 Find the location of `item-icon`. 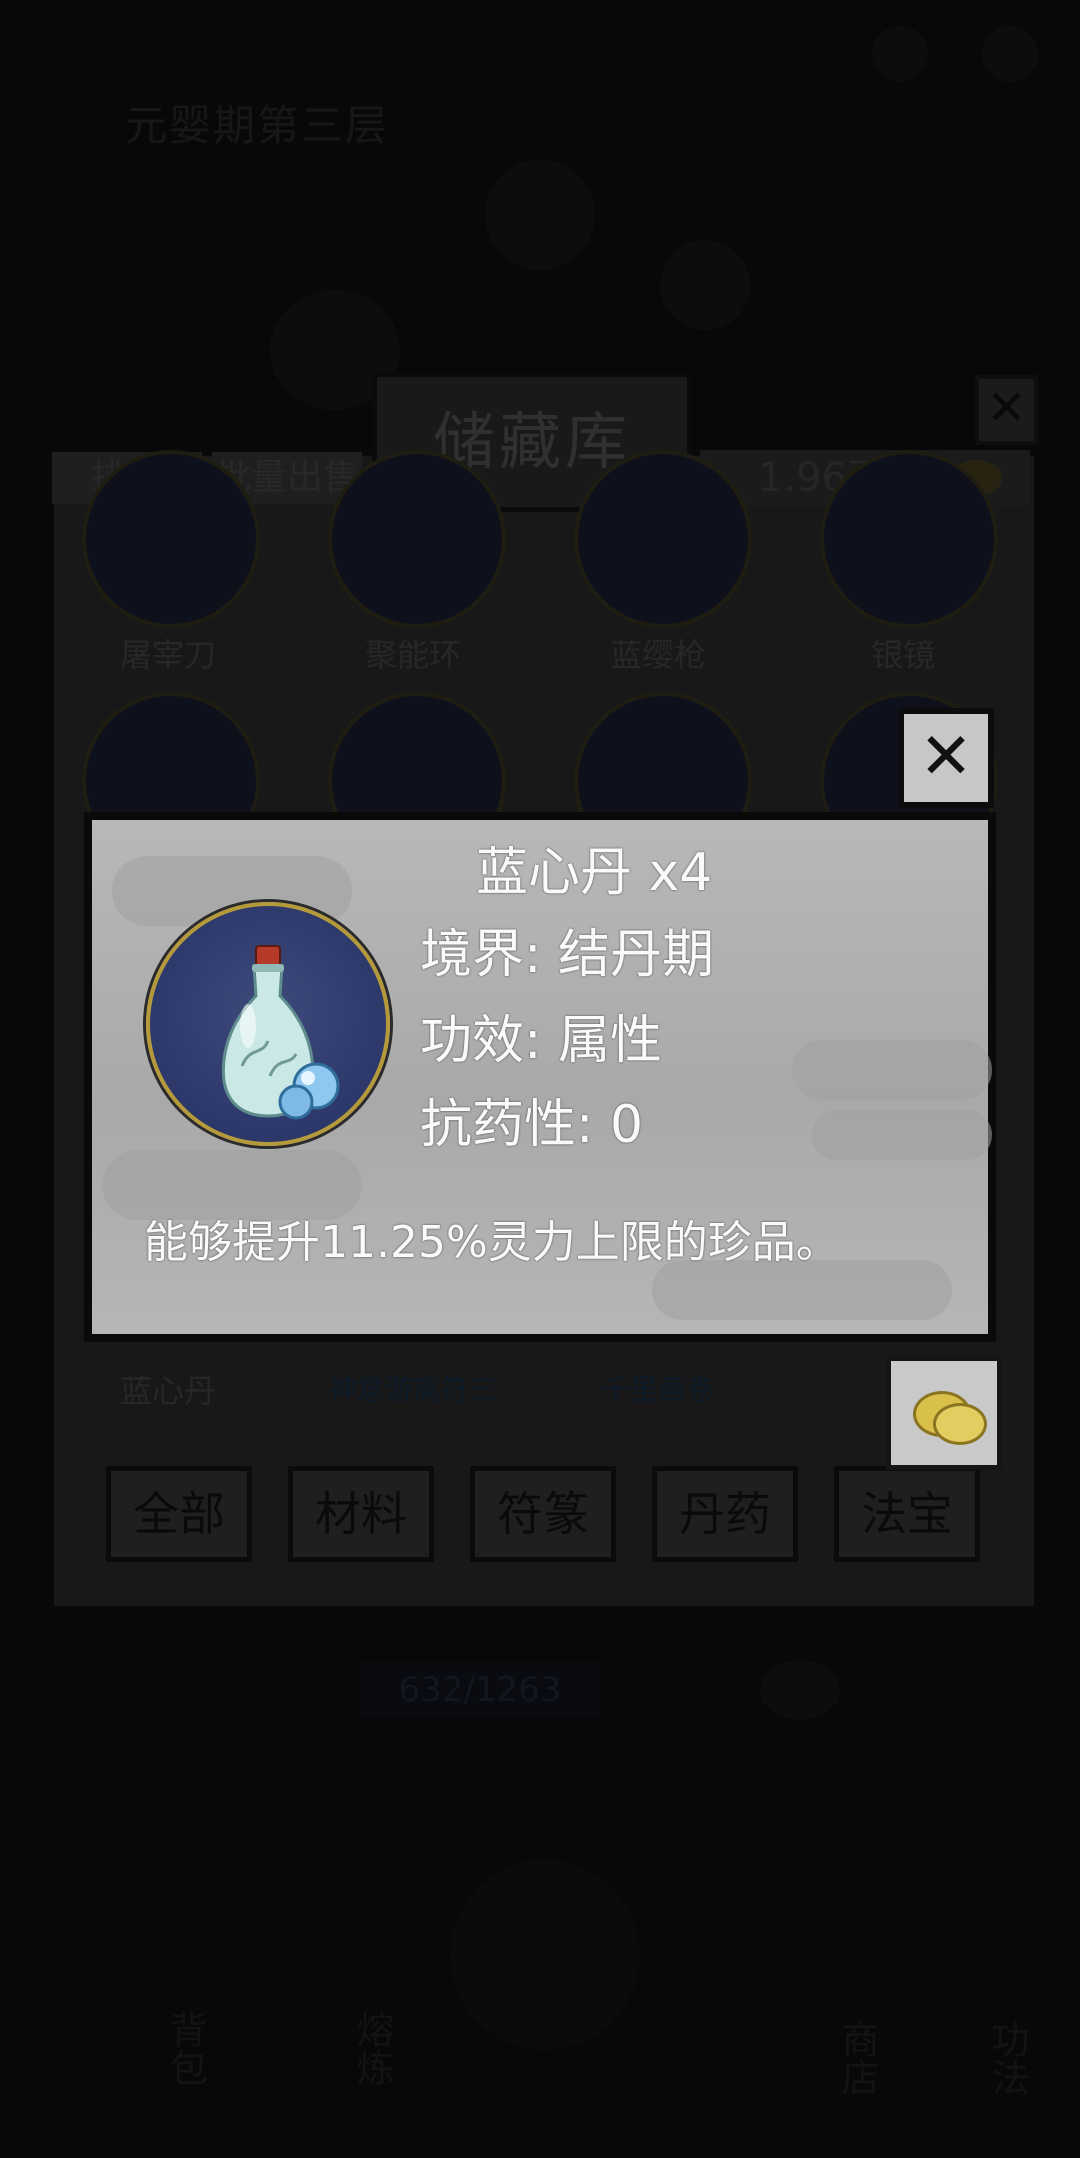

item-icon is located at coordinates (268, 1024).